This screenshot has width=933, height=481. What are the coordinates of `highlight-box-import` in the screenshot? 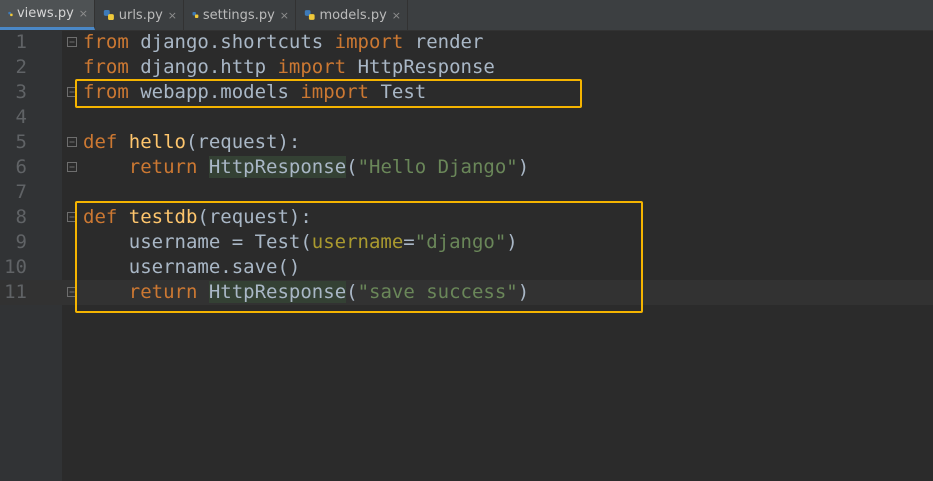 It's located at (328, 93).